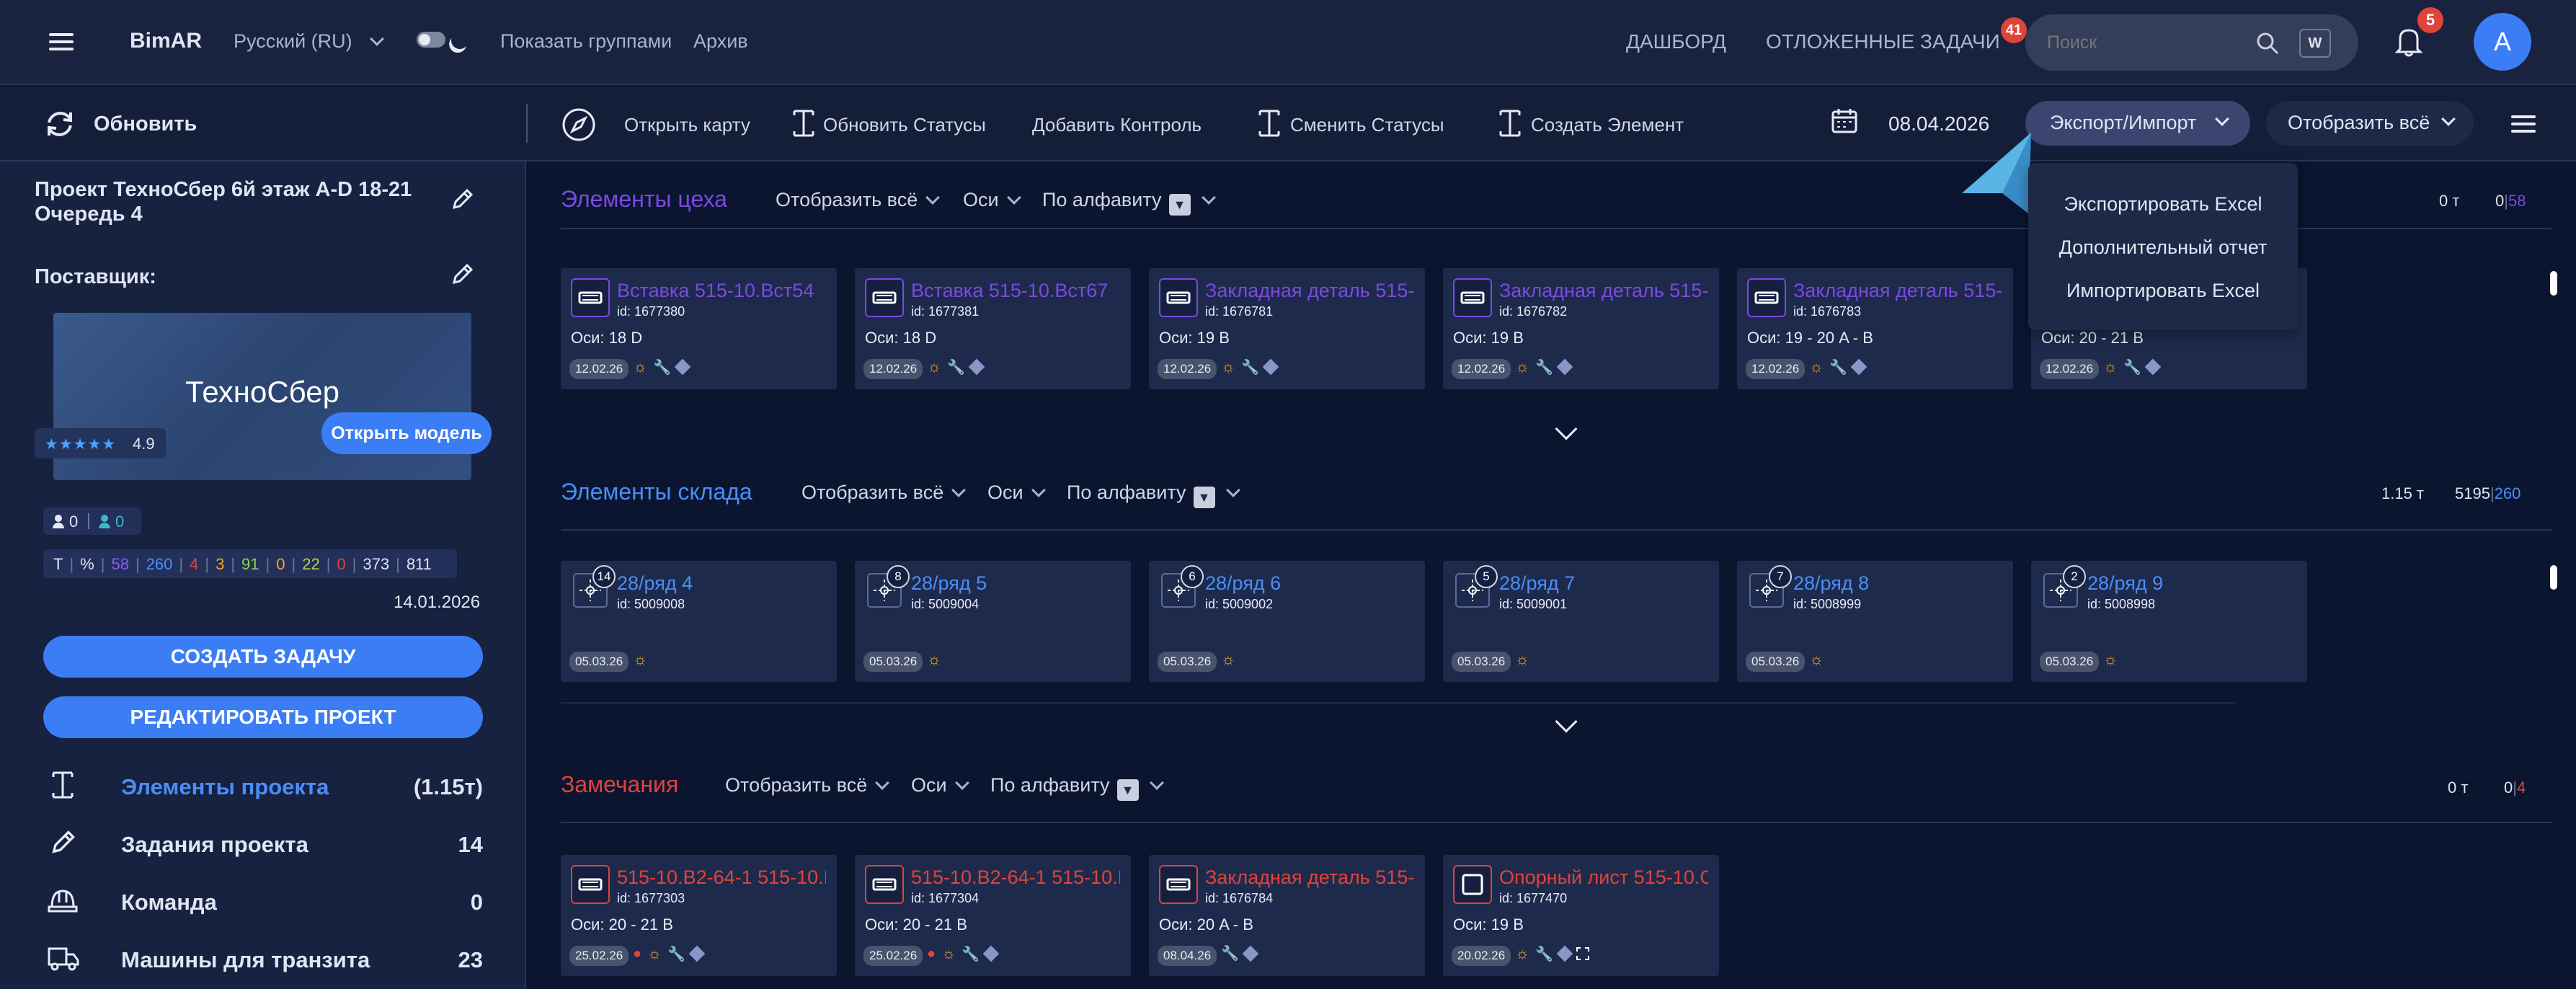 The width and height of the screenshot is (2576, 989). I want to click on warehouse-card: 5 28/ряд 7 id: 5009001 05.03.26 ☼, so click(1581, 622).